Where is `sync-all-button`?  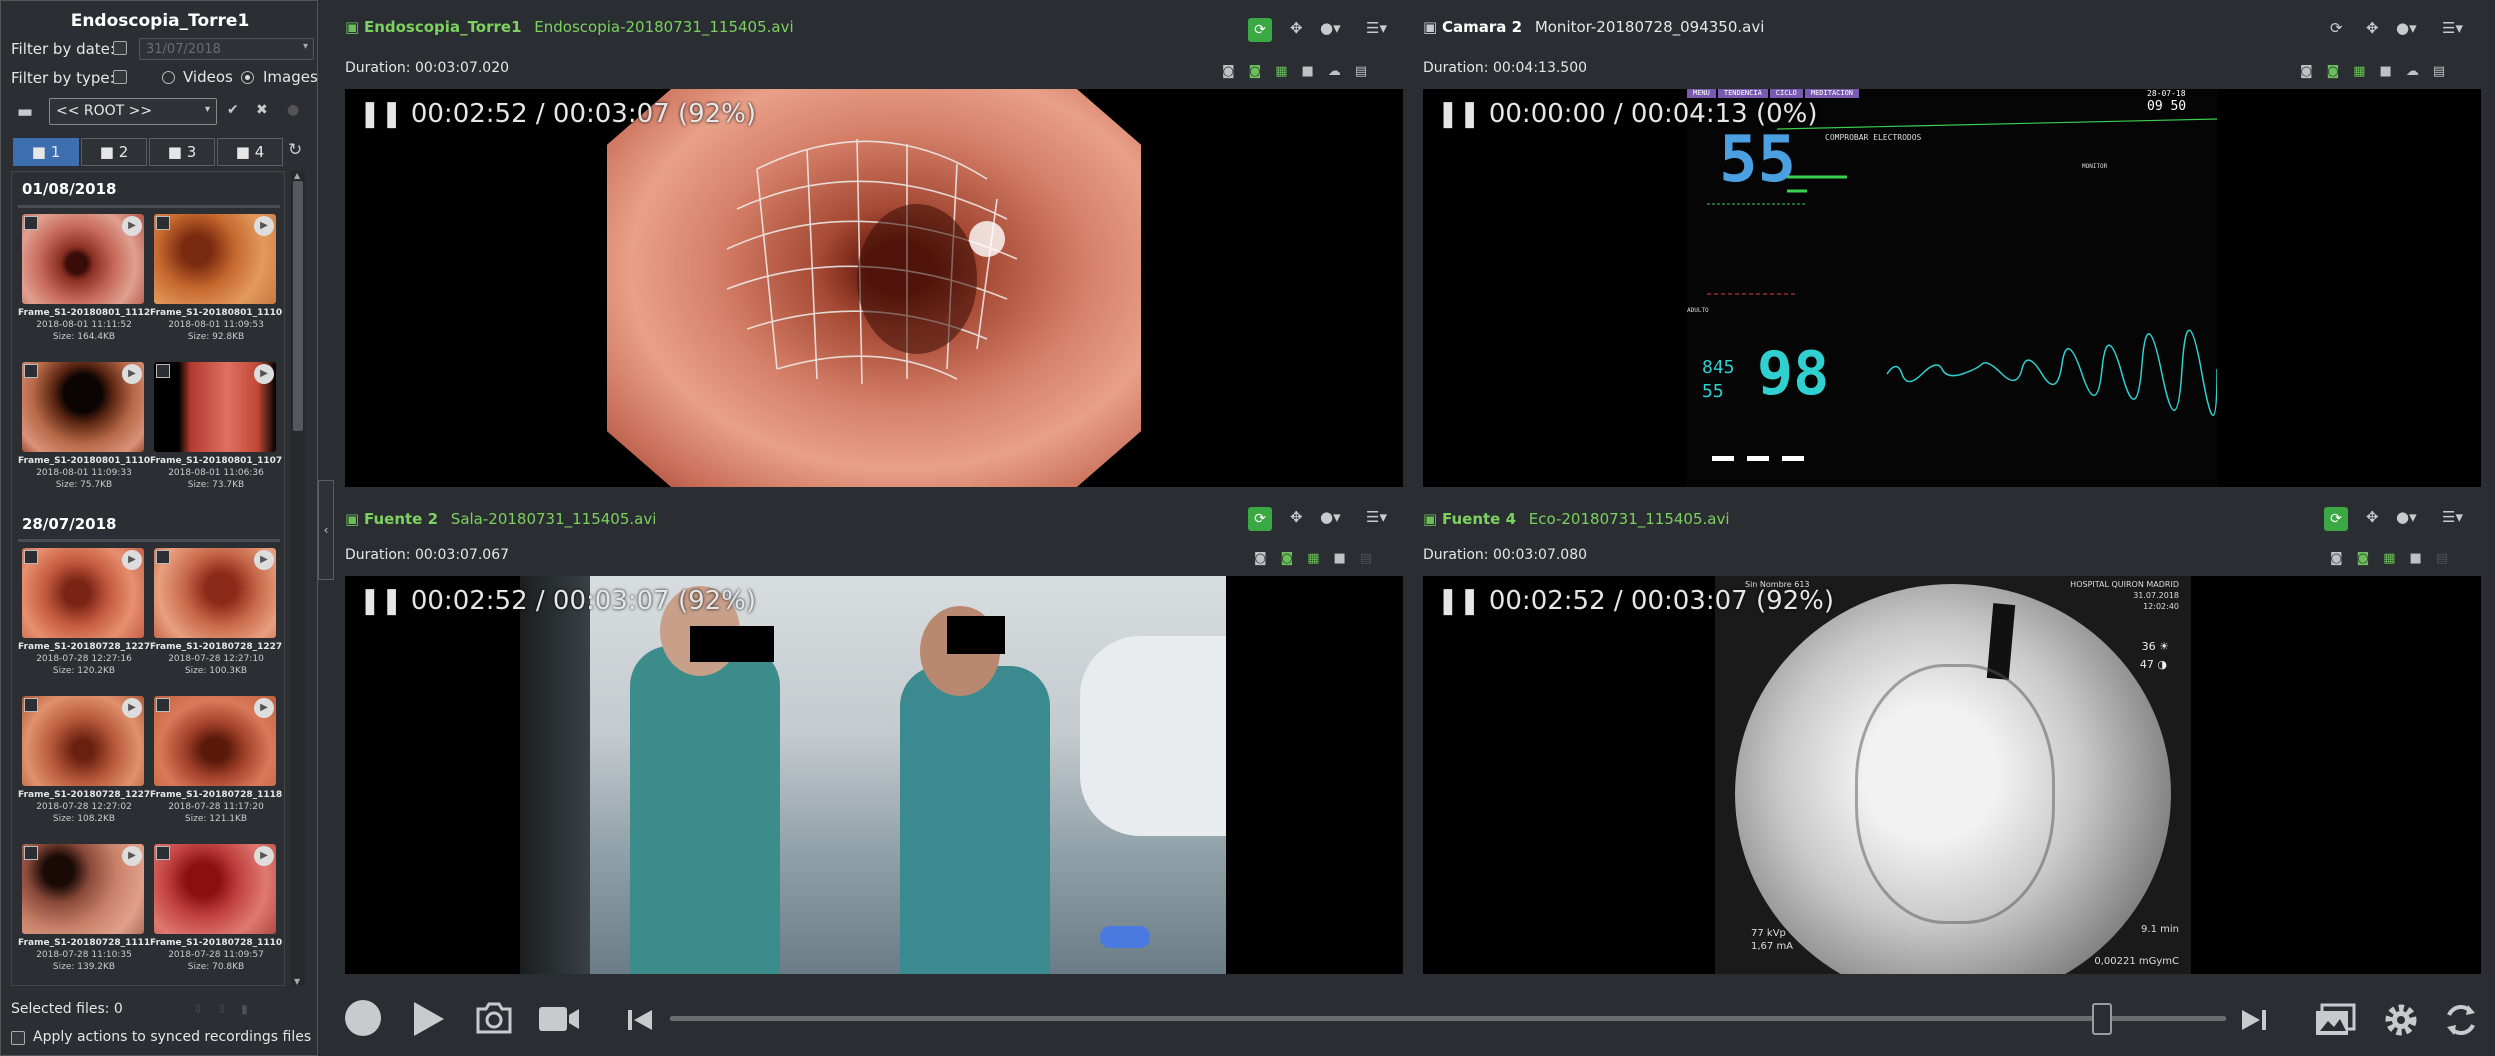
sync-all-button is located at coordinates (2461, 1020).